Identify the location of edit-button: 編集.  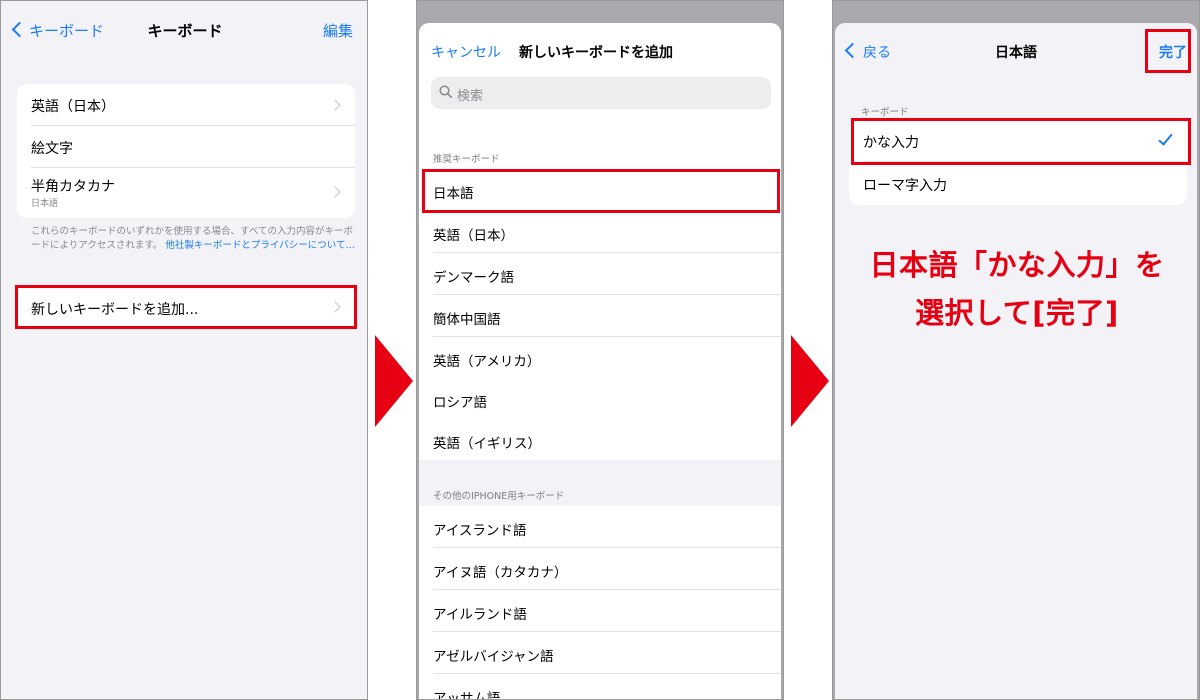
(338, 30).